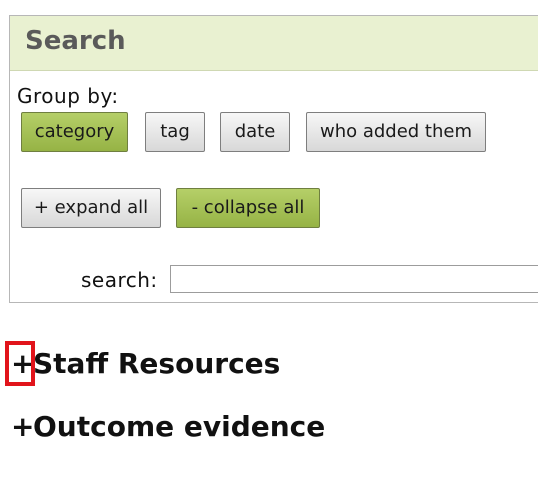 The height and width of the screenshot is (478, 538). Describe the element at coordinates (255, 132) in the screenshot. I see `group-by-date-button: date` at that location.